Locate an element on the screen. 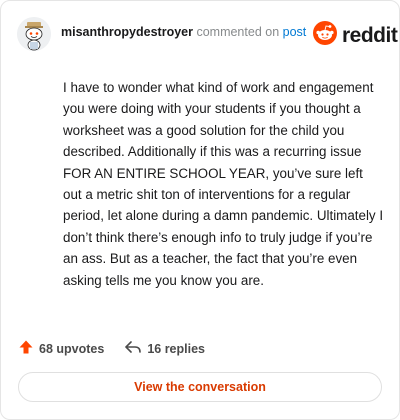 This screenshot has width=400, height=420. replies-count: 16 replies is located at coordinates (176, 348).